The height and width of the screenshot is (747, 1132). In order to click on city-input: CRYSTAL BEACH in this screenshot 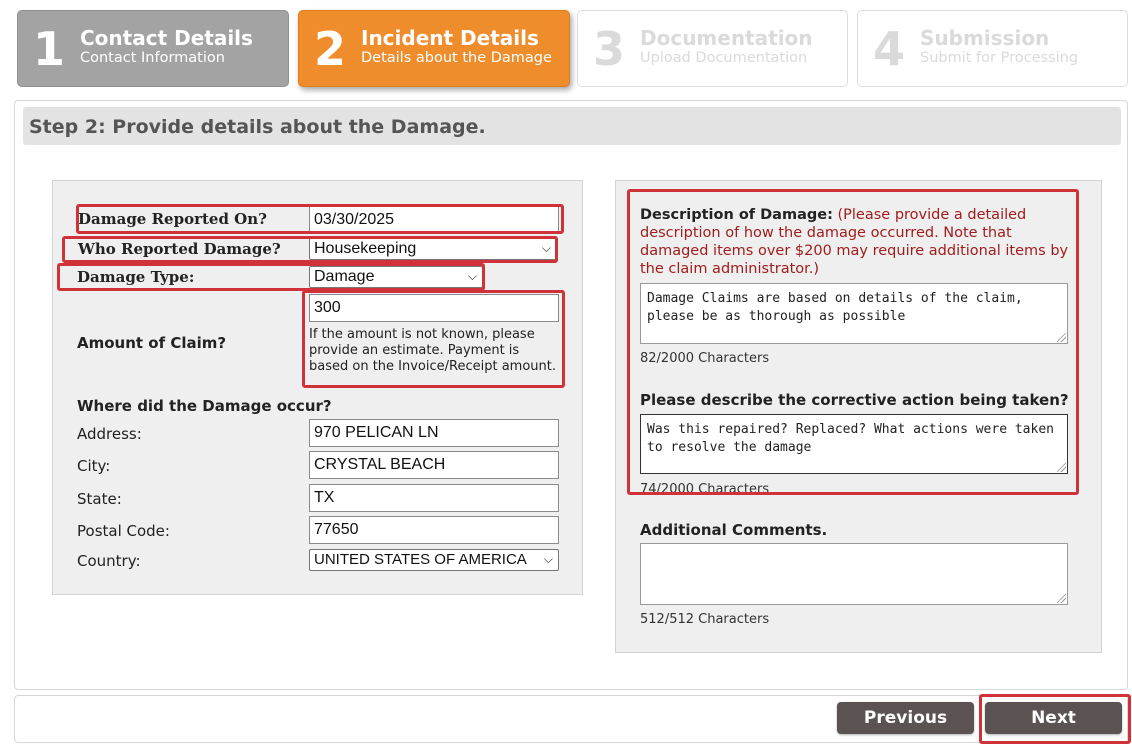, I will do `click(434, 465)`.